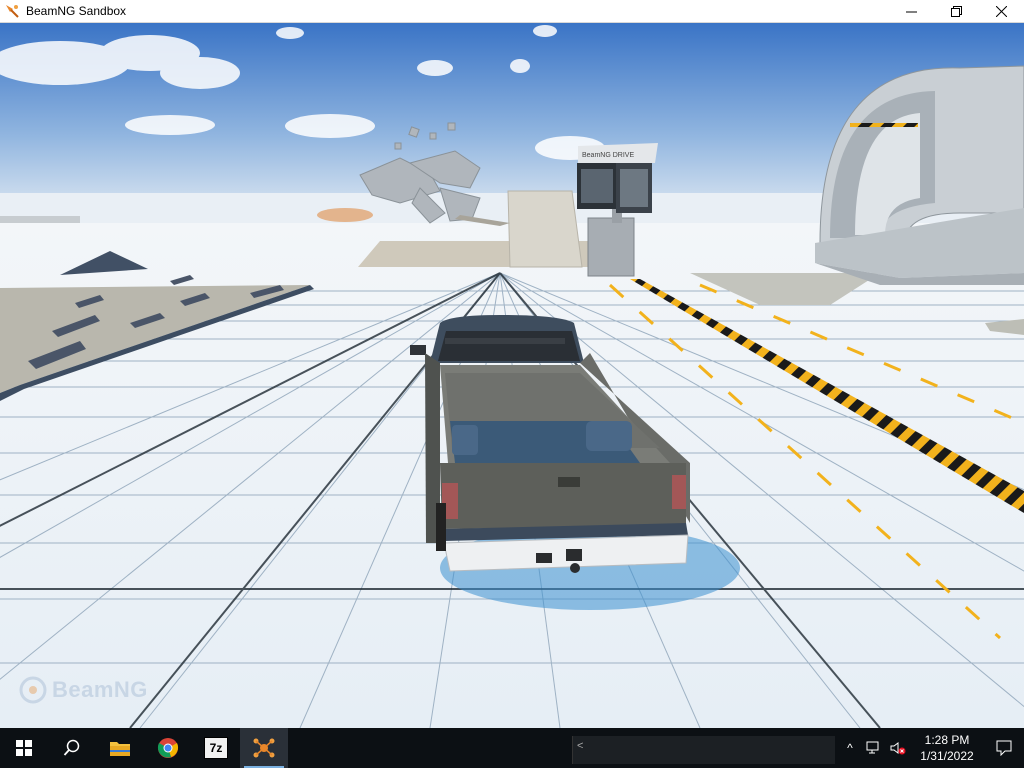  I want to click on watermark-text: BeamNG, so click(100, 689).